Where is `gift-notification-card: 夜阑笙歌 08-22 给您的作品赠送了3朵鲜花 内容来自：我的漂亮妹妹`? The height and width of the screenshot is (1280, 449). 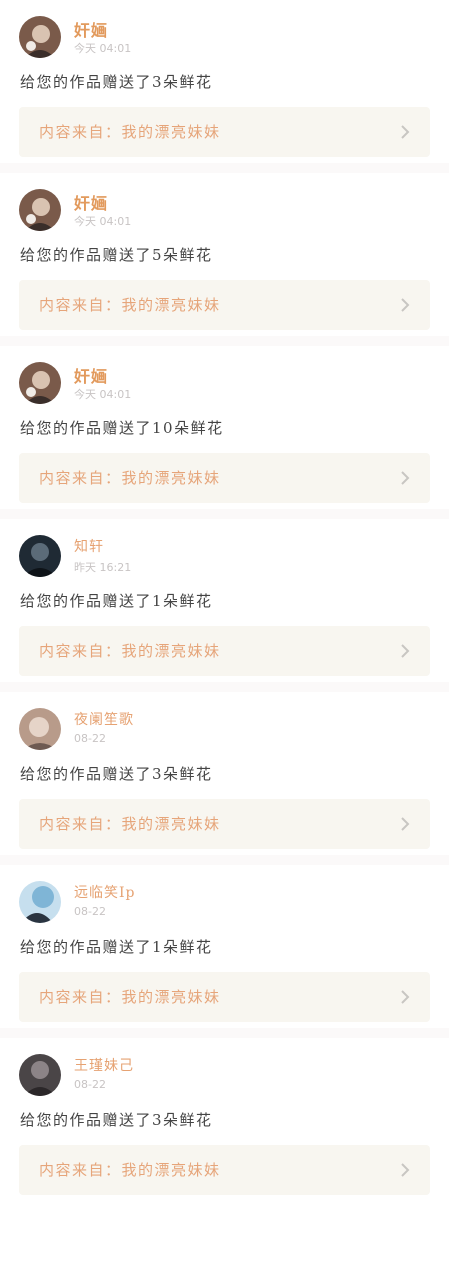
gift-notification-card: 夜阑笙歌 08-22 给您的作品赠送了3朵鲜花 内容来自：我的漂亮妹妹 is located at coordinates (224, 778).